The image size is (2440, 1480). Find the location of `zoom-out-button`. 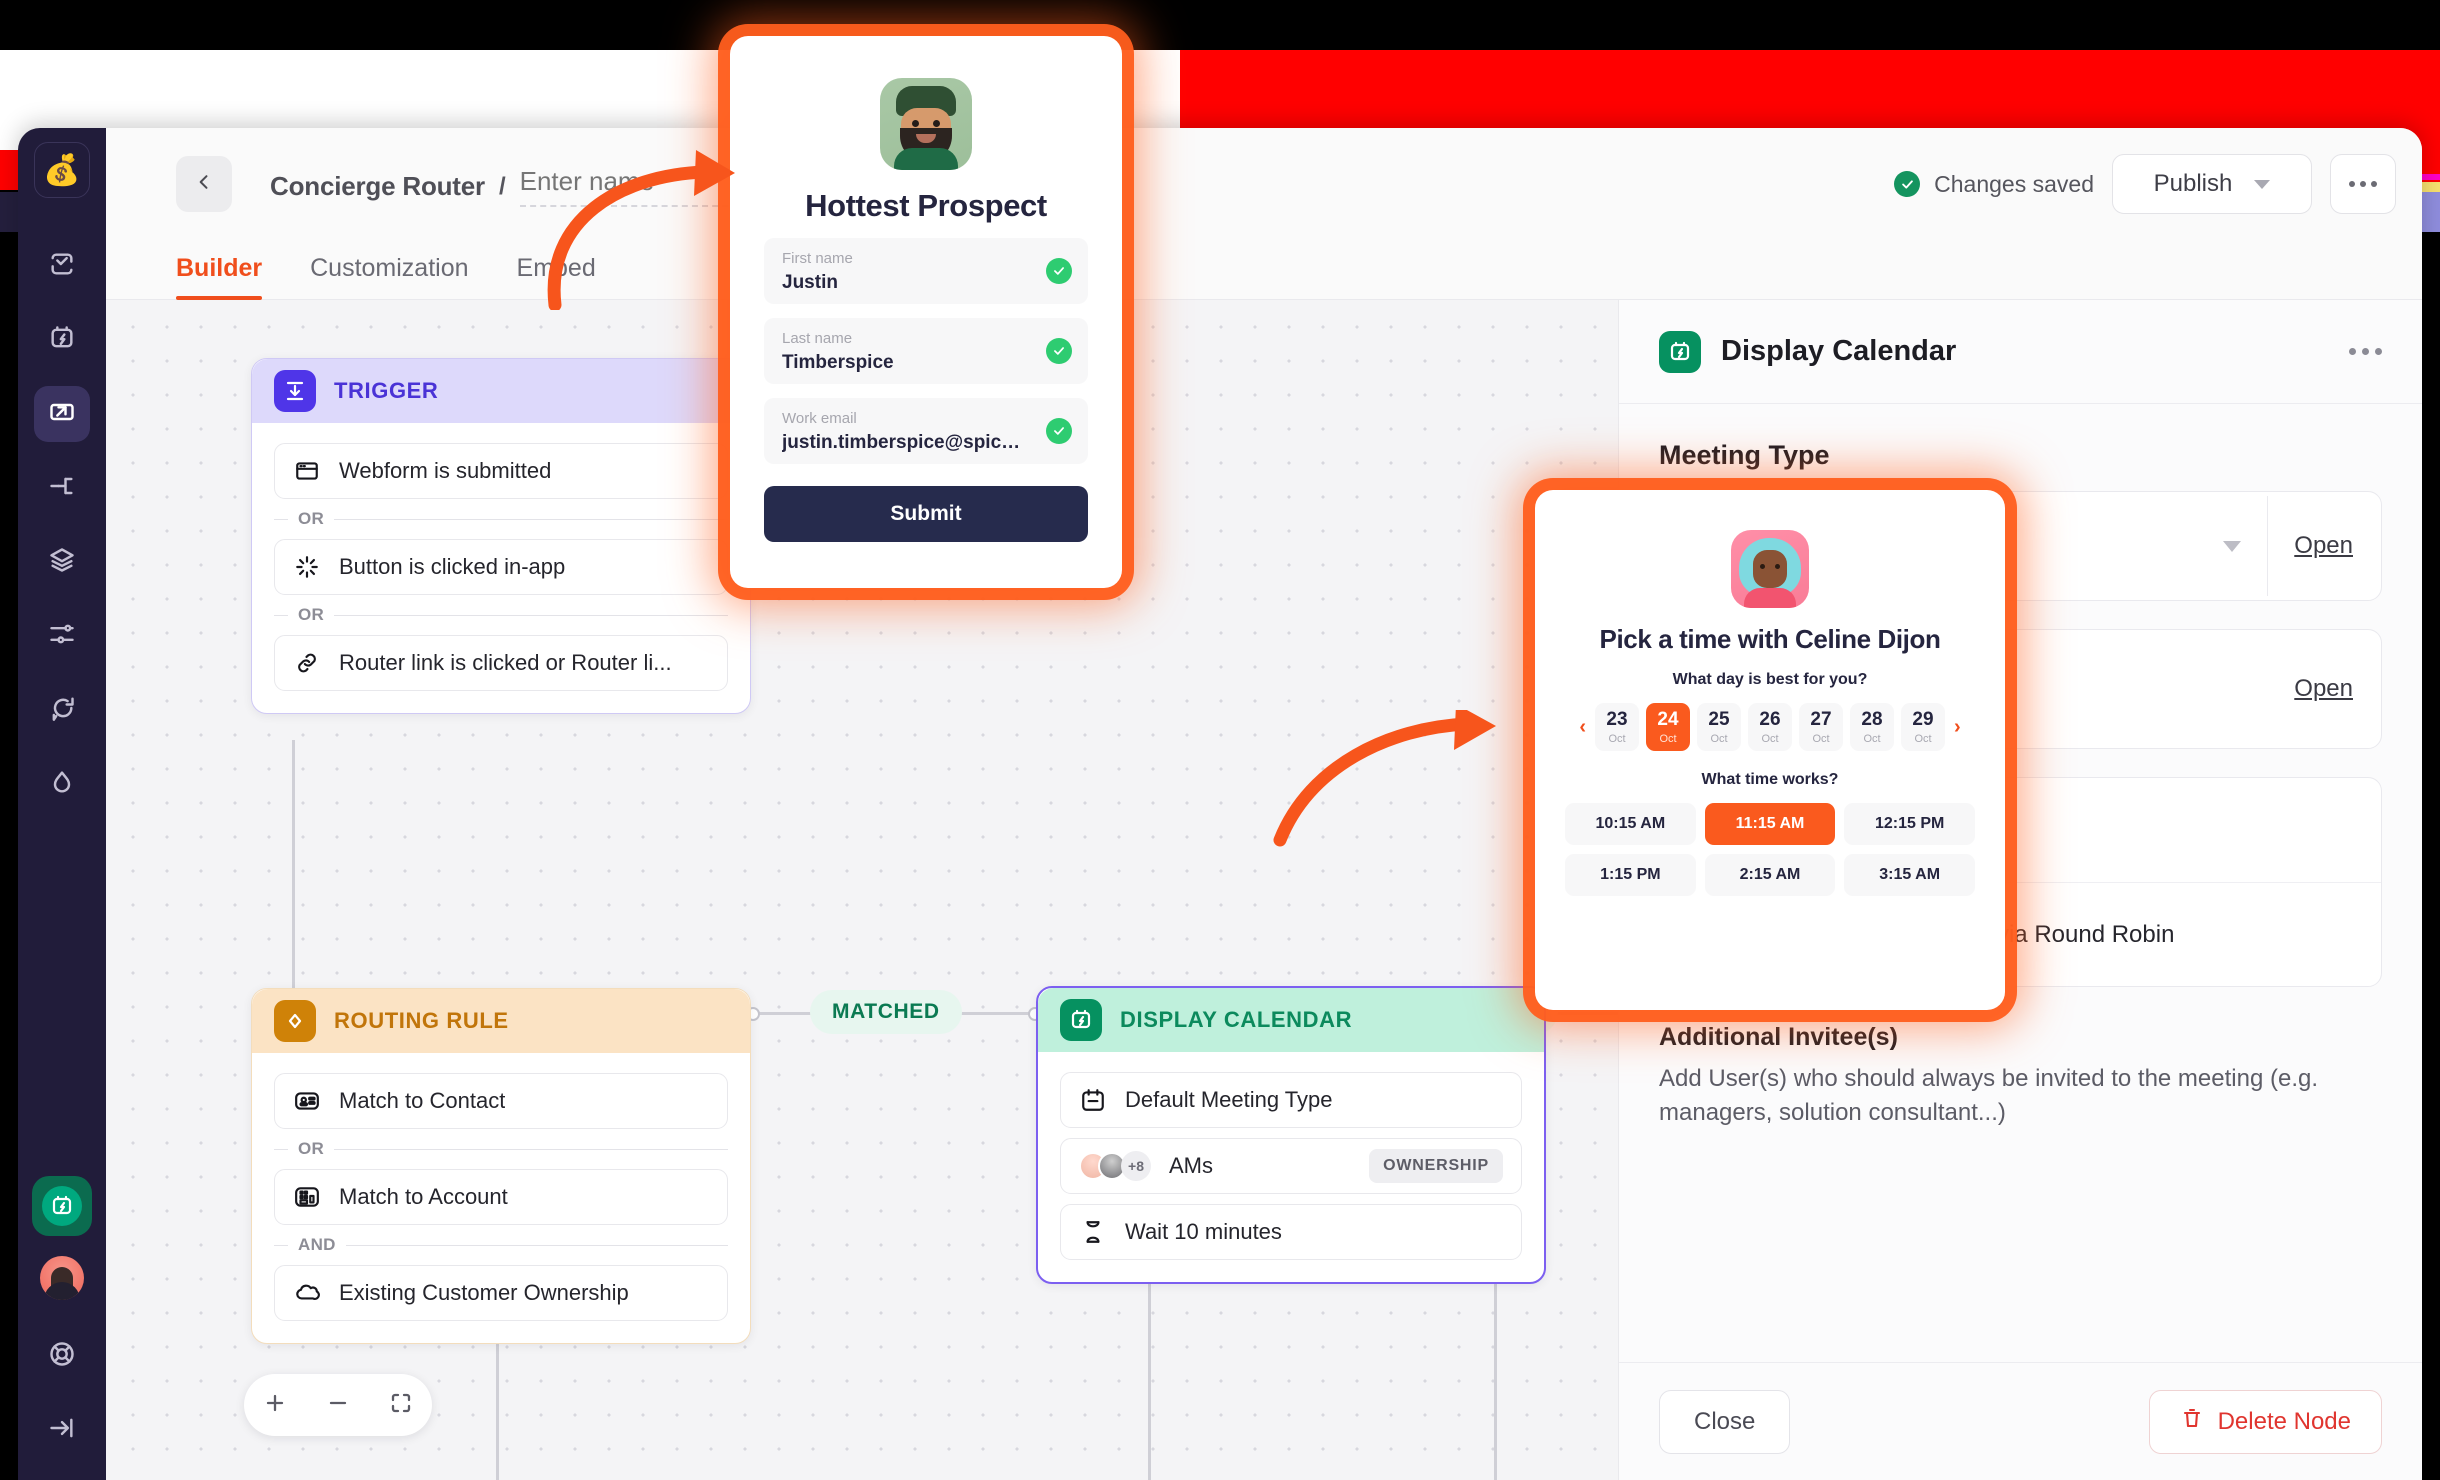

zoom-out-button is located at coordinates (338, 1405).